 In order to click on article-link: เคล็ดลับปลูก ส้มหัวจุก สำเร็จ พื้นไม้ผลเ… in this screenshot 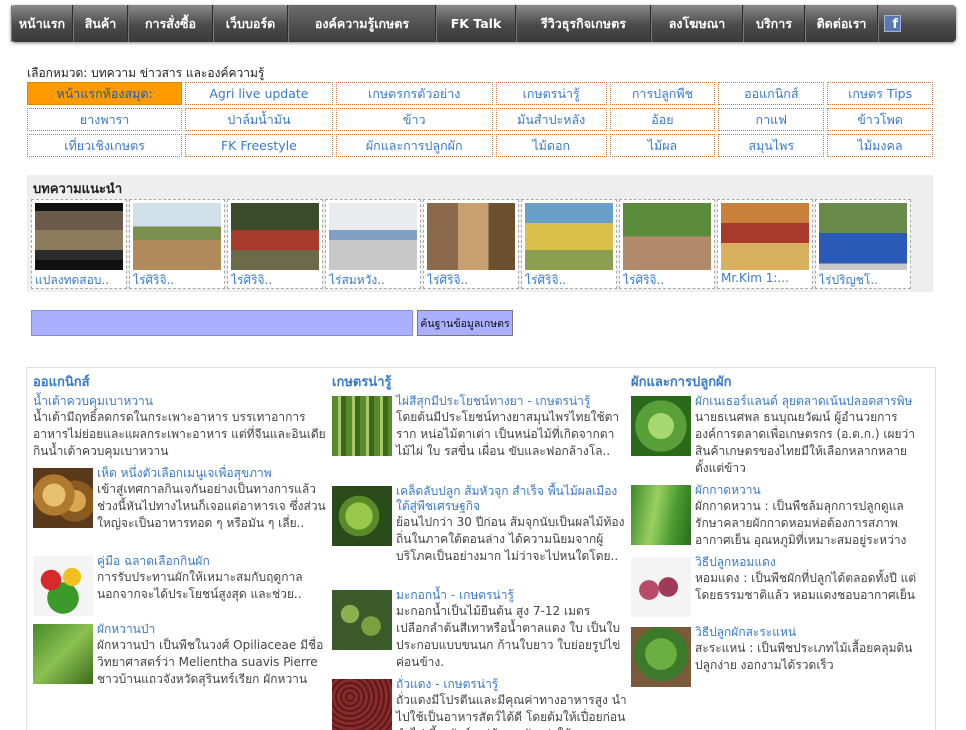, I will do `click(511, 499)`.